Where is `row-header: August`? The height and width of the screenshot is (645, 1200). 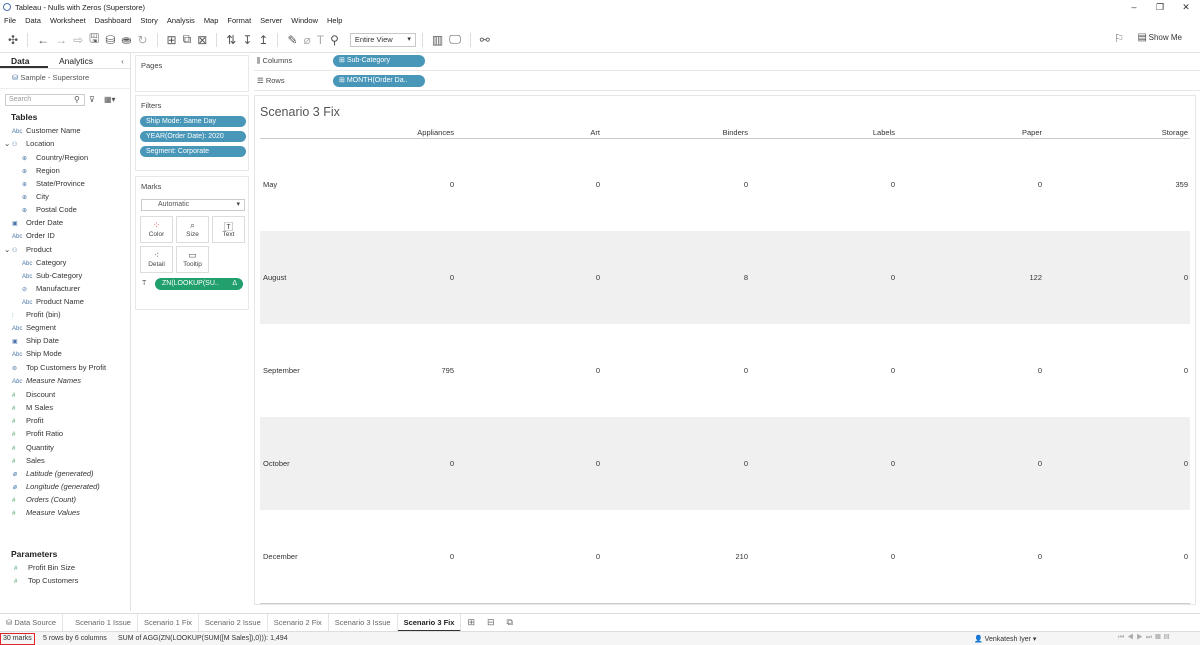 row-header: August is located at coordinates (274, 277).